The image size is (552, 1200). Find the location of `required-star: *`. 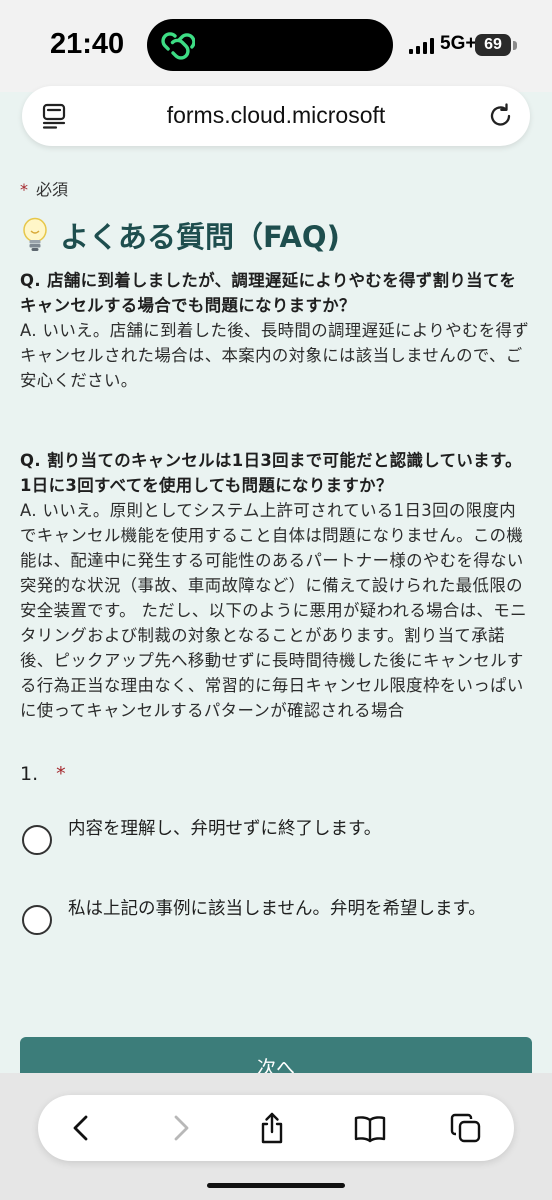

required-star: * is located at coordinates (24, 189).